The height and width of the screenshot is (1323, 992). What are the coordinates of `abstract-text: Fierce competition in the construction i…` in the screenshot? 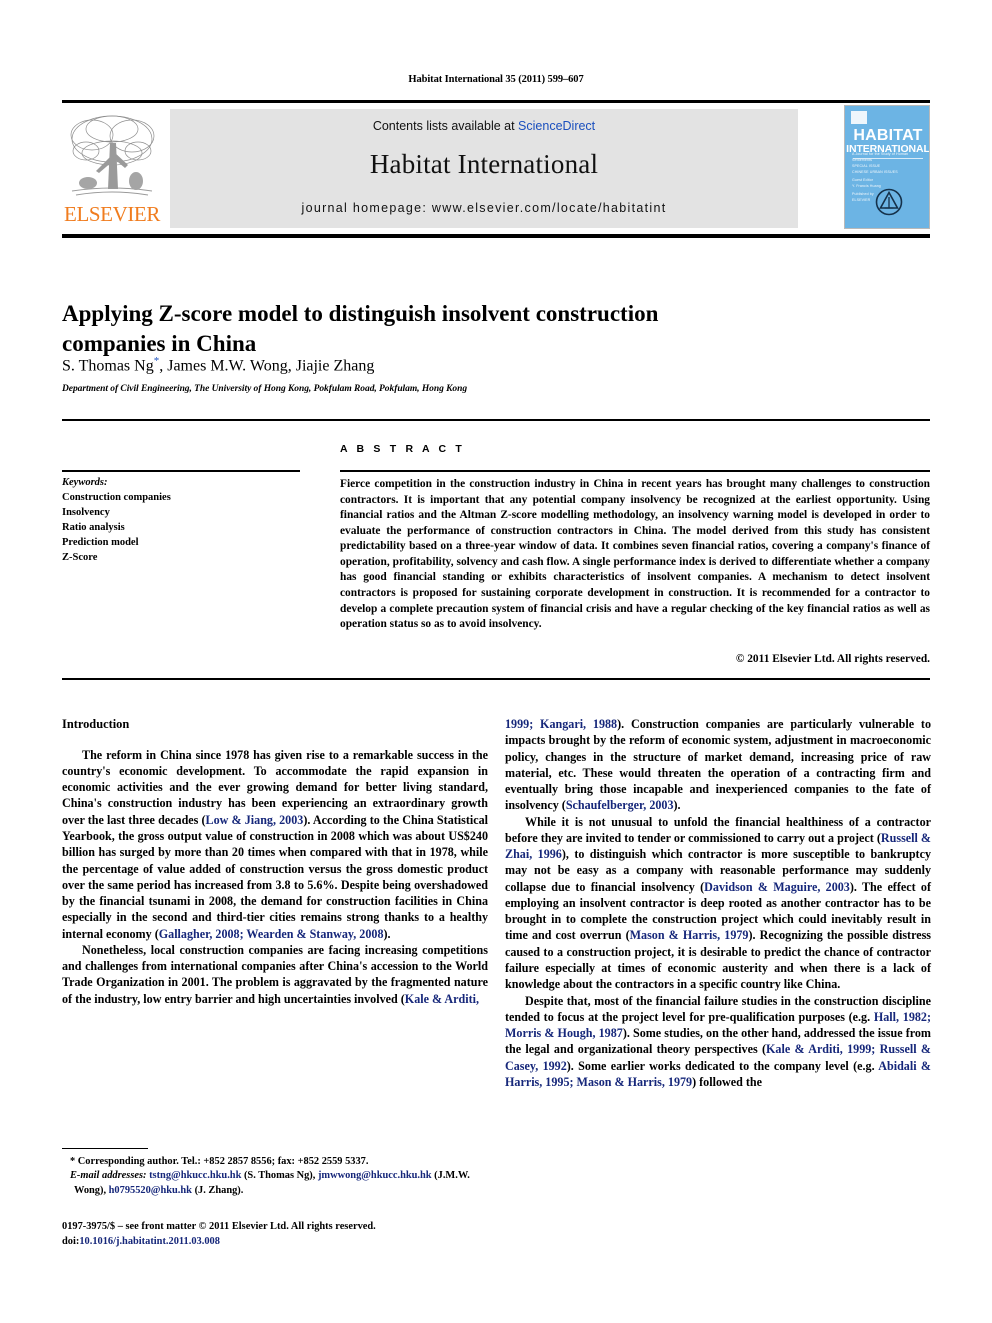 It's located at (635, 554).